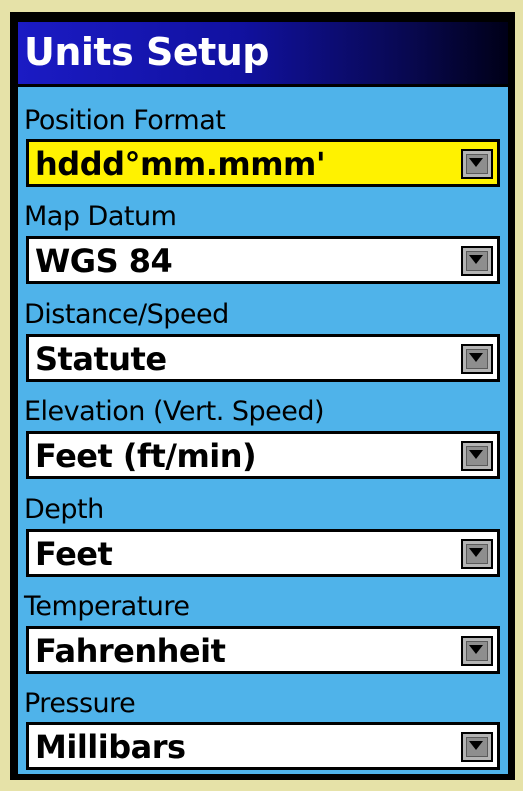  Describe the element at coordinates (174, 411) in the screenshot. I see `elevation-label: Elevation (Vert. Speed)` at that location.